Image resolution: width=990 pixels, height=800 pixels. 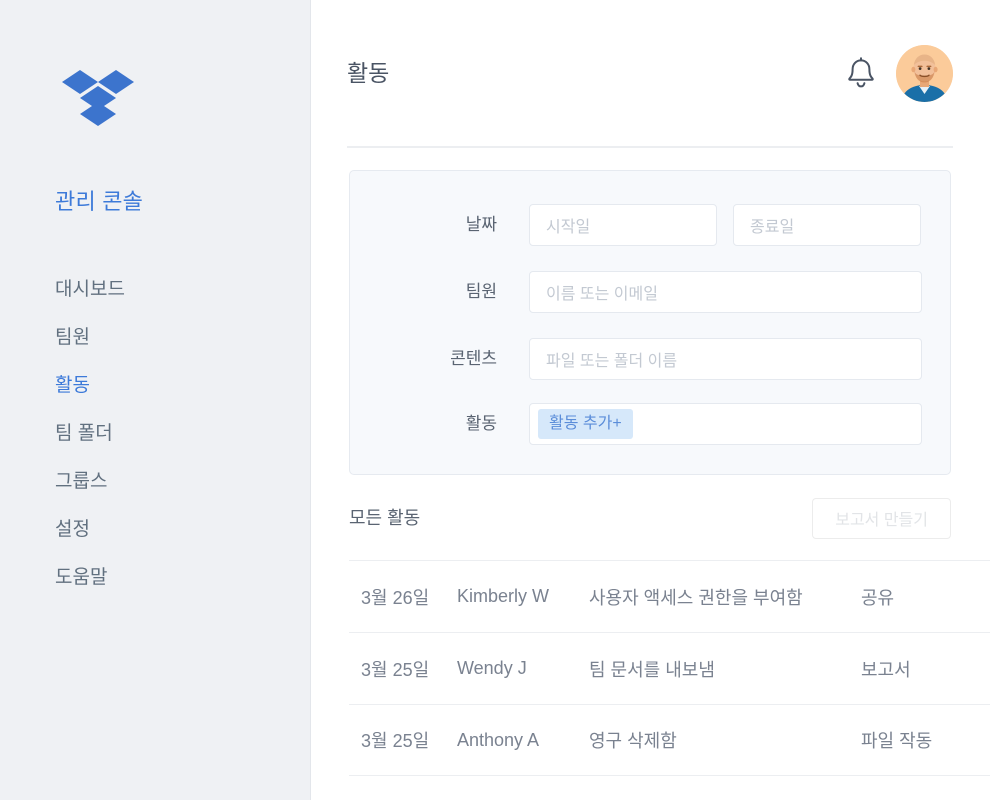 I want to click on create-report-button: 보고서 만들기, so click(x=881, y=518).